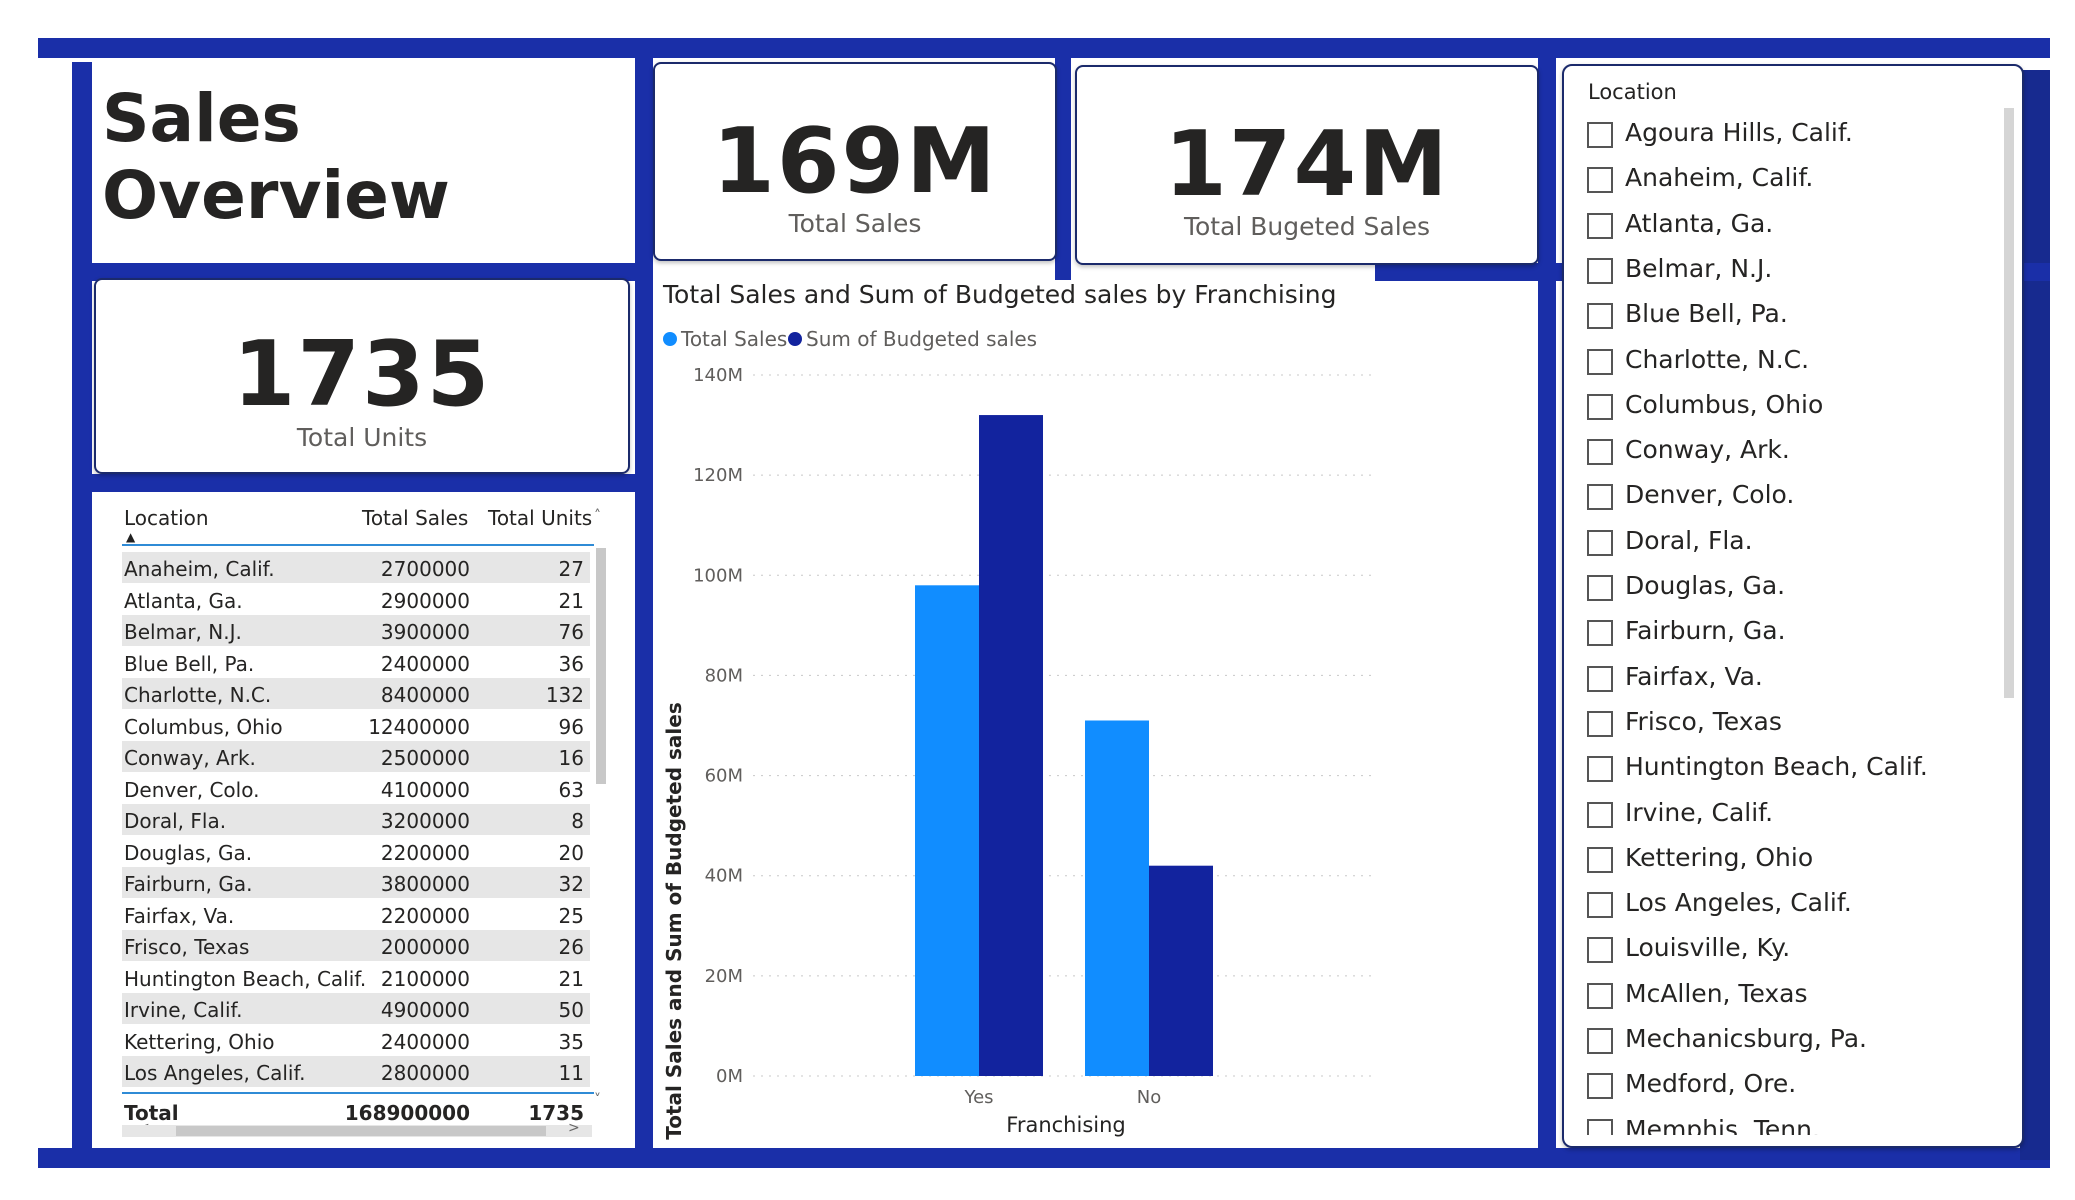 This screenshot has height=1200, width=2075. I want to click on slicer-item-label: Denver, Colo., so click(1710, 495).